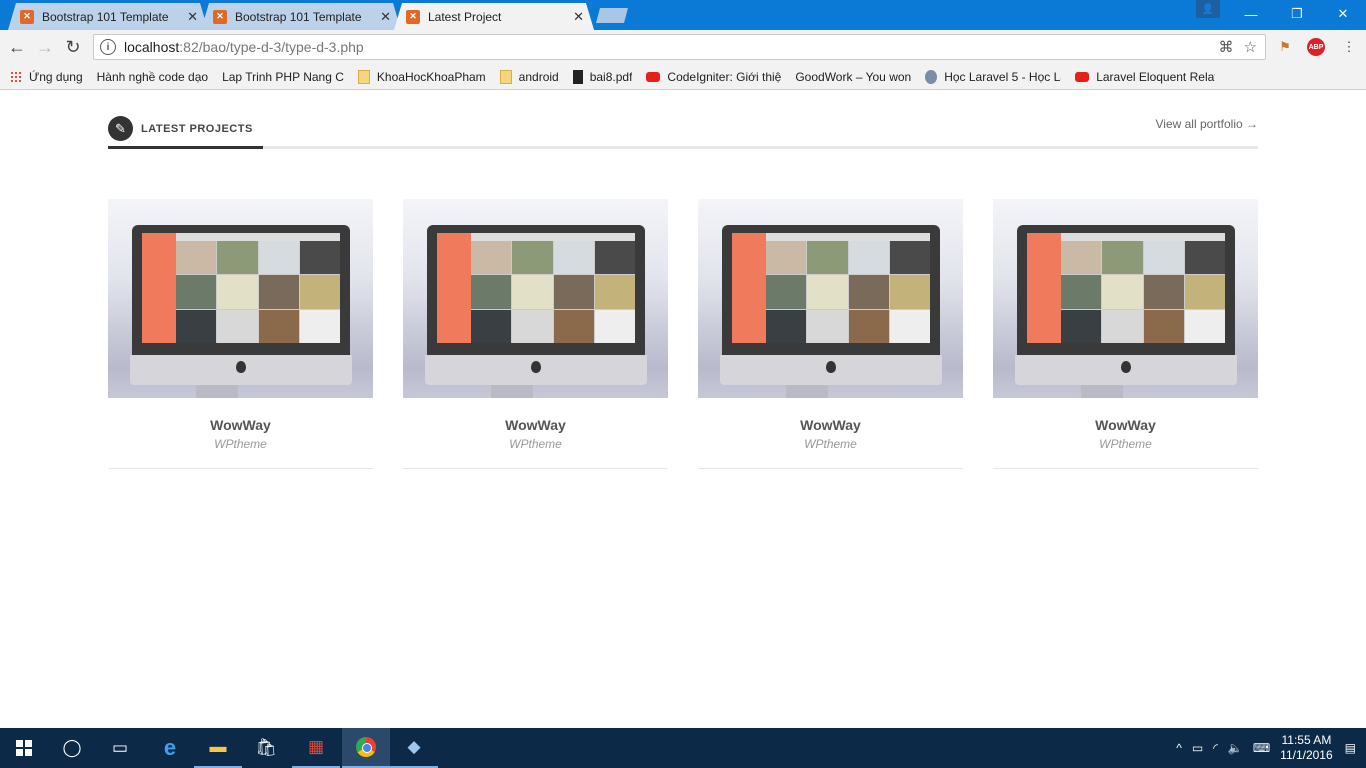  Describe the element at coordinates (494, 16) in the screenshot. I see `browser-tab-active: ✕ Latest Project ✕` at that location.